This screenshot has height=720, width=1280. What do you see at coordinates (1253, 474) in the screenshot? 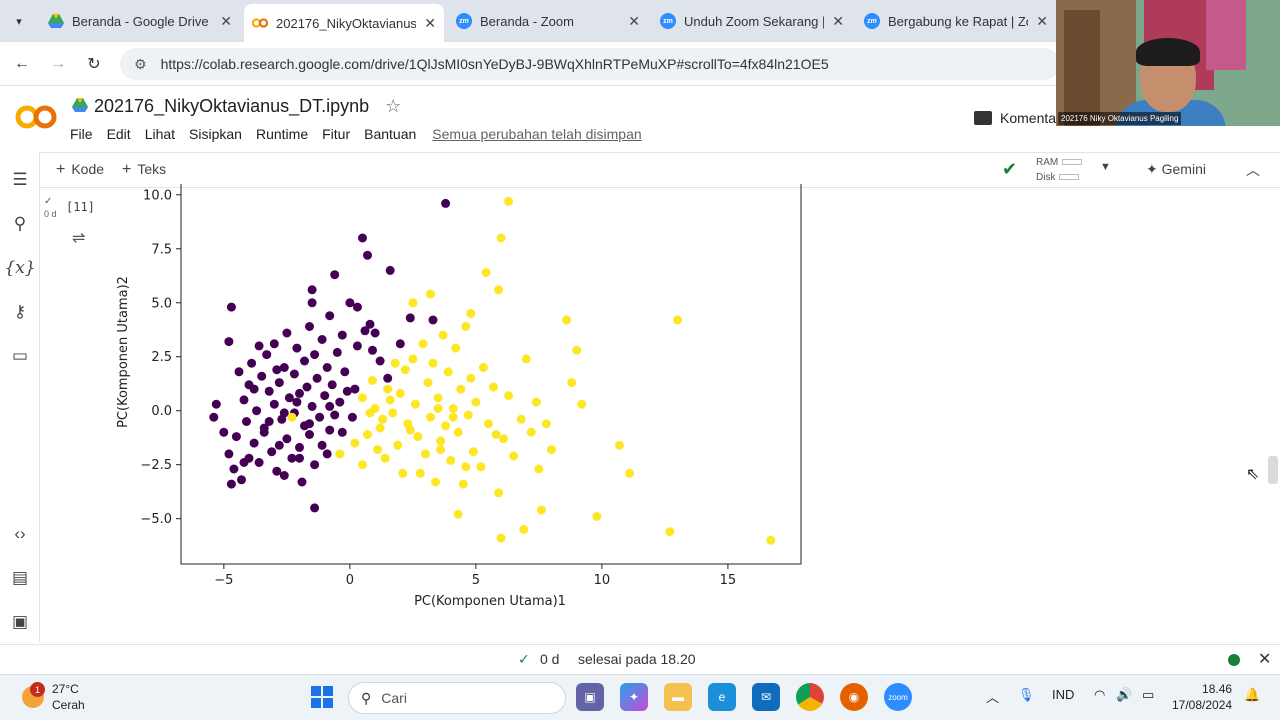
I see `mouse-cursor-icon: ⇖` at bounding box center [1253, 474].